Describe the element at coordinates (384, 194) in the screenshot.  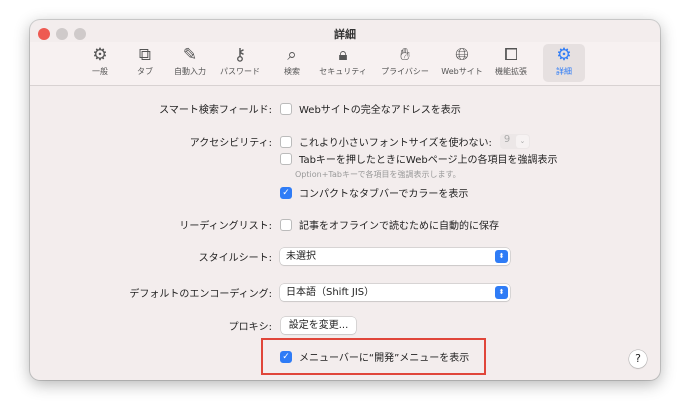
I see `option-label: コンパクトなタブバーでカラーを表示` at that location.